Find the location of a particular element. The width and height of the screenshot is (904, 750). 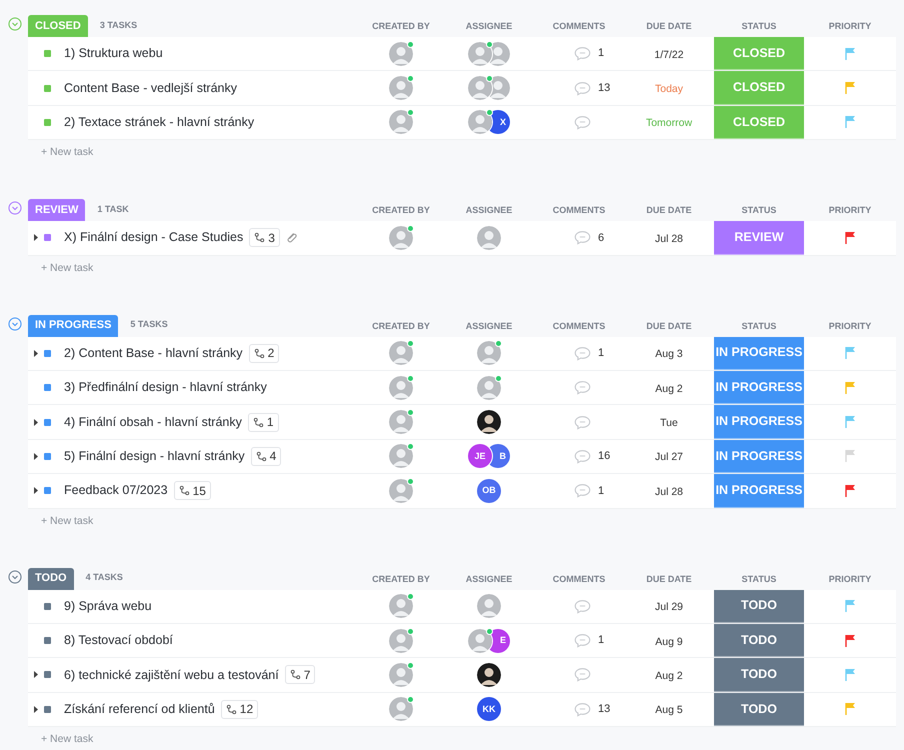

task-count: 4 TASKS is located at coordinates (104, 577).